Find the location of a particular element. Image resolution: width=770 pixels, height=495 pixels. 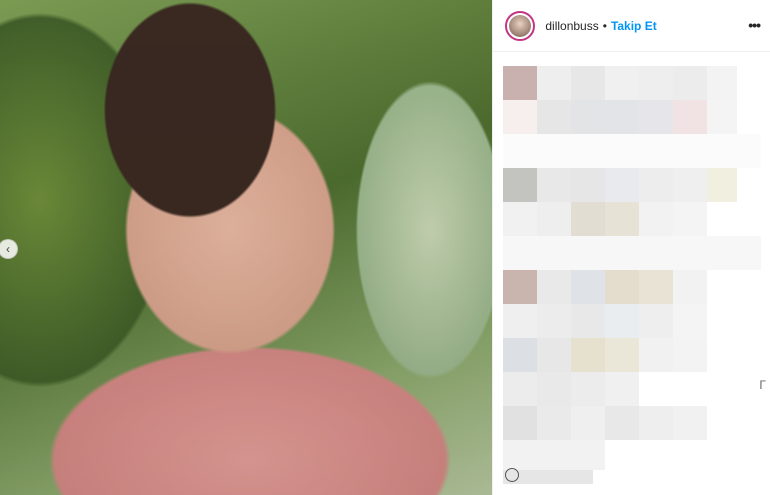

follow-button: Takip Et is located at coordinates (634, 26).